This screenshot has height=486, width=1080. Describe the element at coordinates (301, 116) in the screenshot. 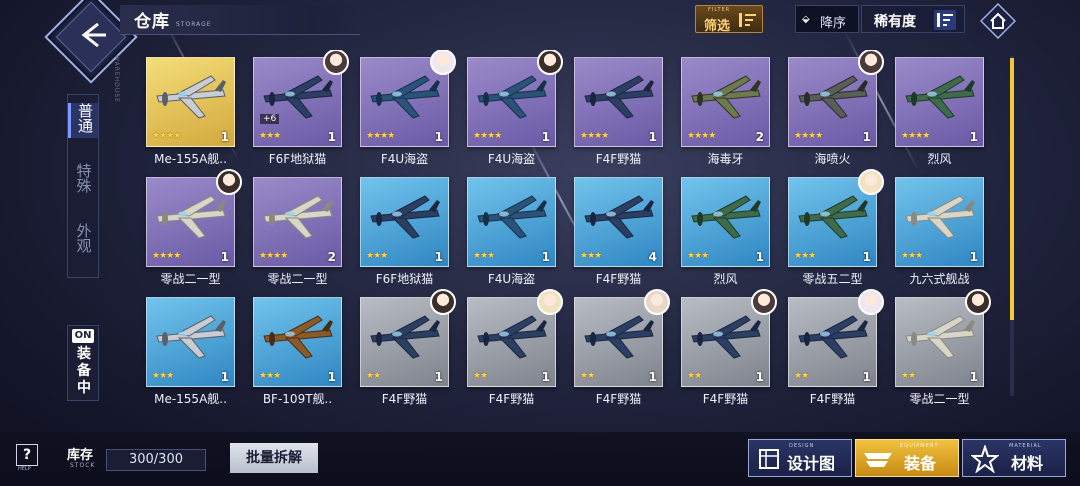

I see `equipment-card: ★★★ 1 +6 F6F地狱猫` at that location.